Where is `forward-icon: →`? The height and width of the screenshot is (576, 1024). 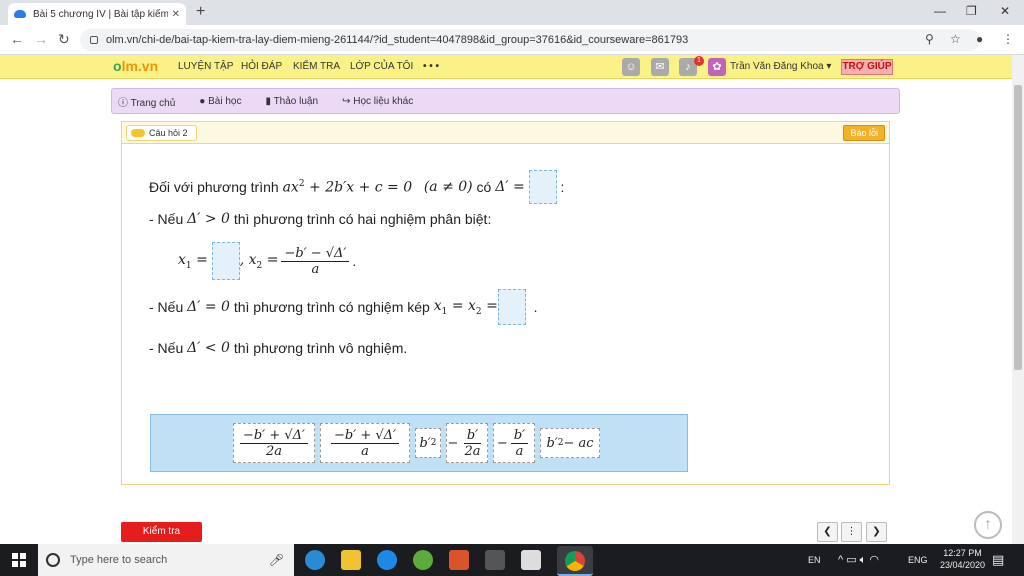
forward-icon: → is located at coordinates (41, 39).